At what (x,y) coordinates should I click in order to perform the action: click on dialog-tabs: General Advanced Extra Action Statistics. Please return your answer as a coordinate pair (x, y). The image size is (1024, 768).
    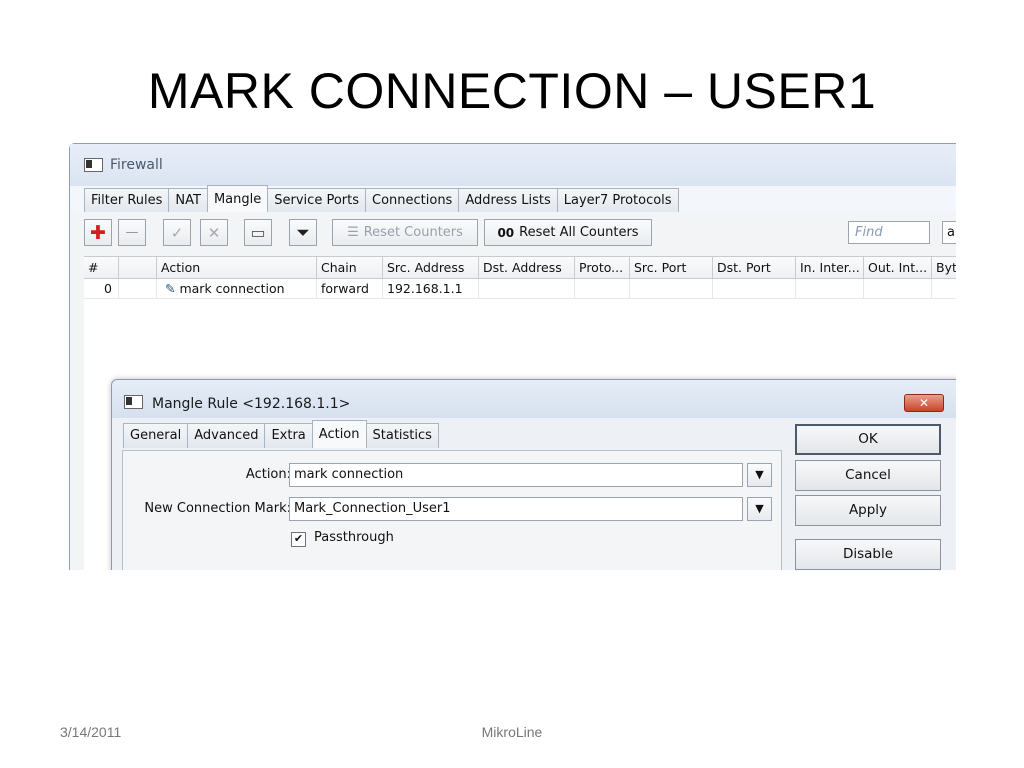
    Looking at the image, I should click on (281, 434).